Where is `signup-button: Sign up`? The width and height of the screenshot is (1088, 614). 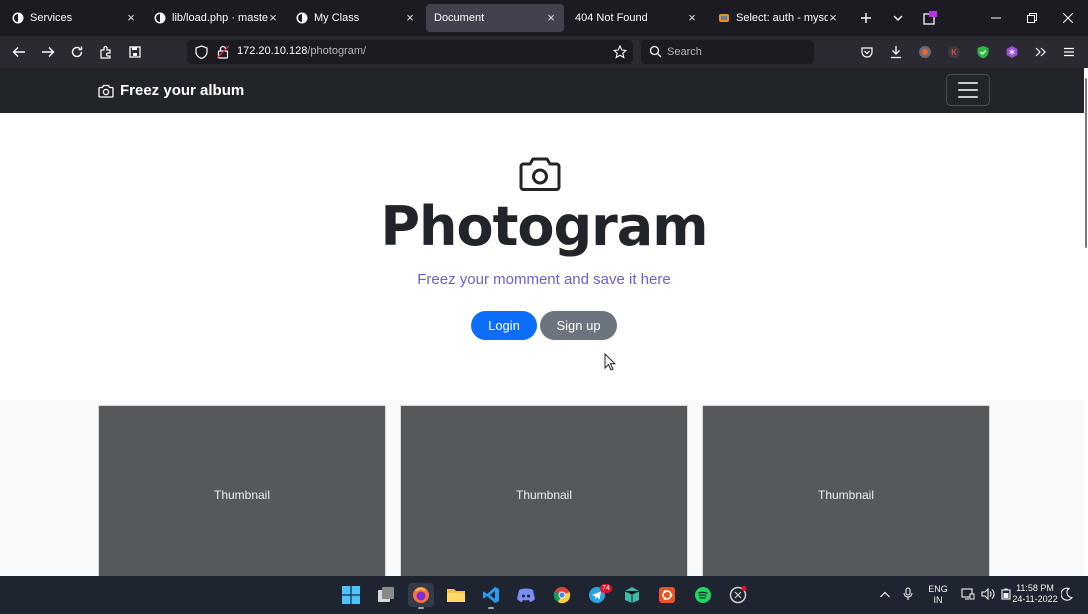 signup-button: Sign up is located at coordinates (578, 325).